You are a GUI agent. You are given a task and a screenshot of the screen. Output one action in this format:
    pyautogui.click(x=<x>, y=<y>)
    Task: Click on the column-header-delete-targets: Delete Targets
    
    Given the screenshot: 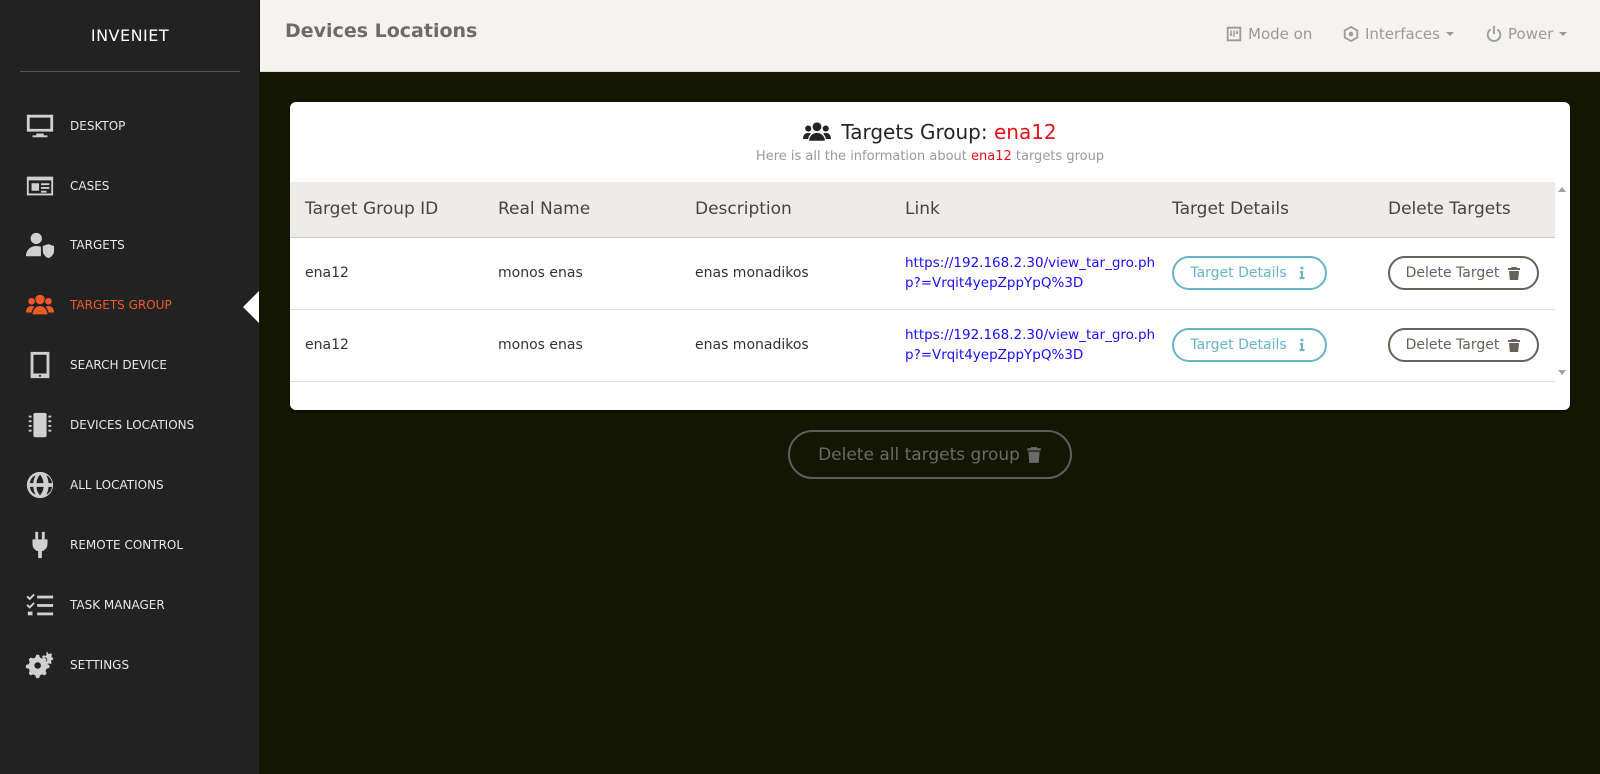 What is the action you would take?
    pyautogui.click(x=1449, y=209)
    